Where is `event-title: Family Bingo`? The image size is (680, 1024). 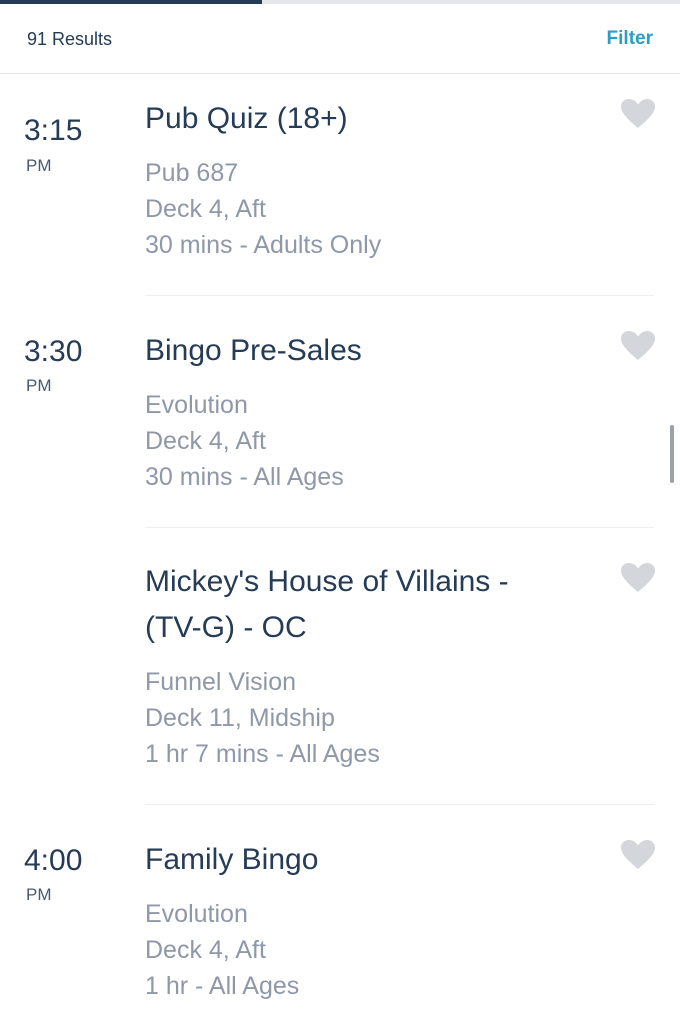 event-title: Family Bingo is located at coordinates (355, 860).